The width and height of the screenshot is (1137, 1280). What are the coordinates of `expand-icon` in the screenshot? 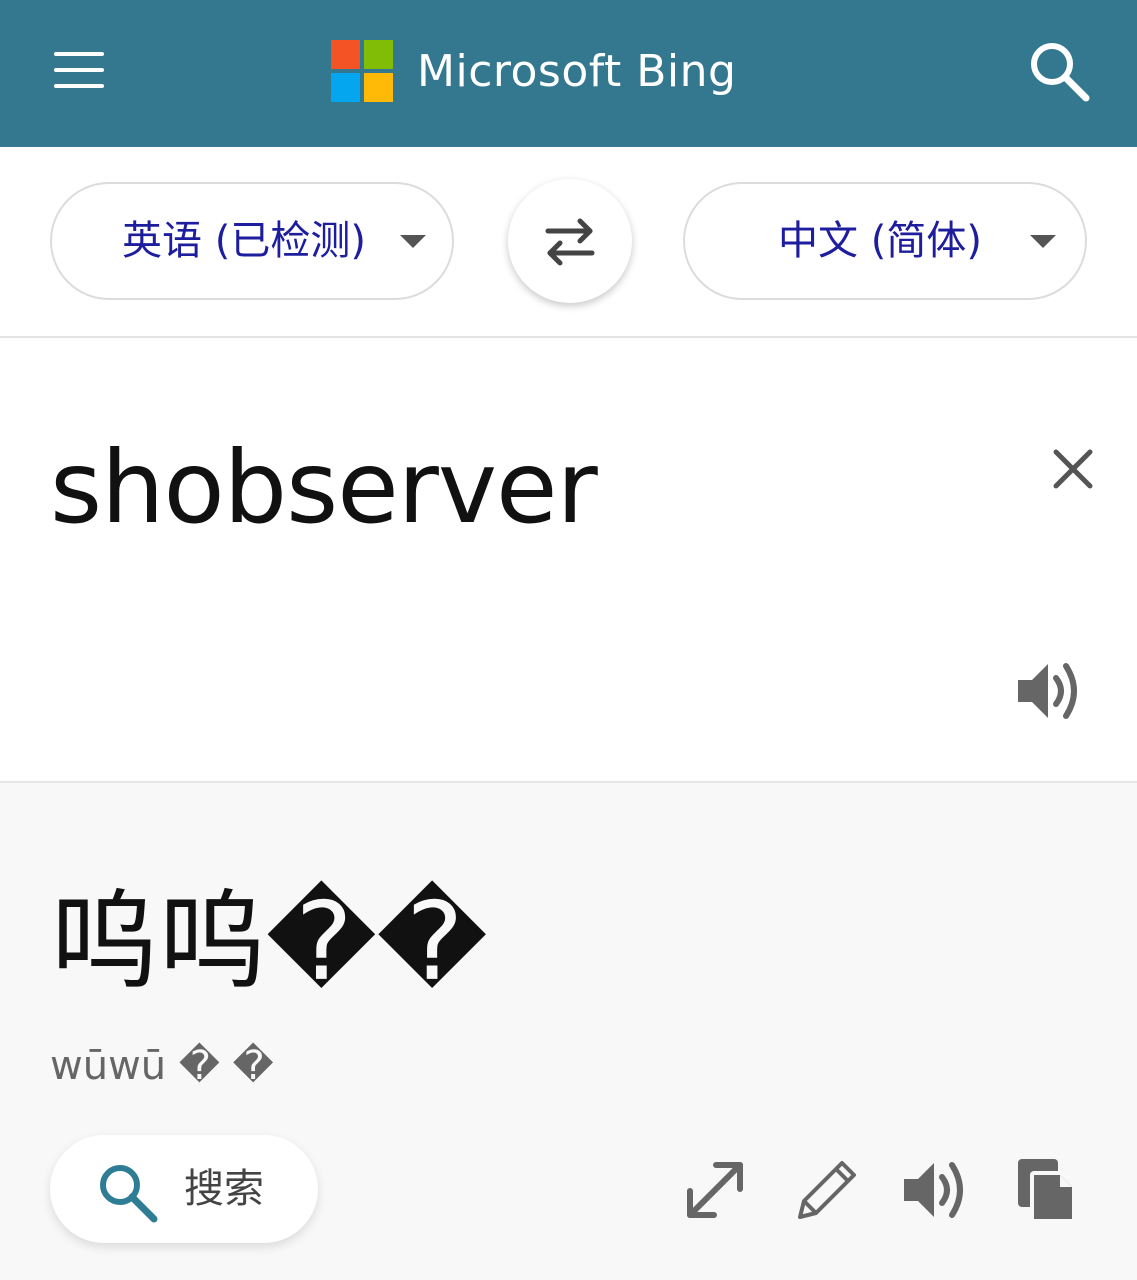 It's located at (715, 1190).